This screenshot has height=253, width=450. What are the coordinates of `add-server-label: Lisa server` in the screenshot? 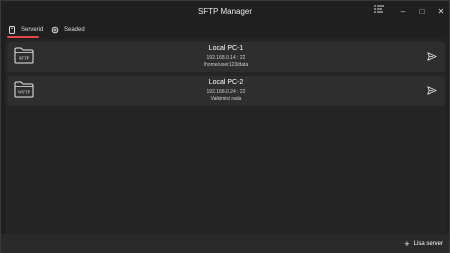 It's located at (428, 244).